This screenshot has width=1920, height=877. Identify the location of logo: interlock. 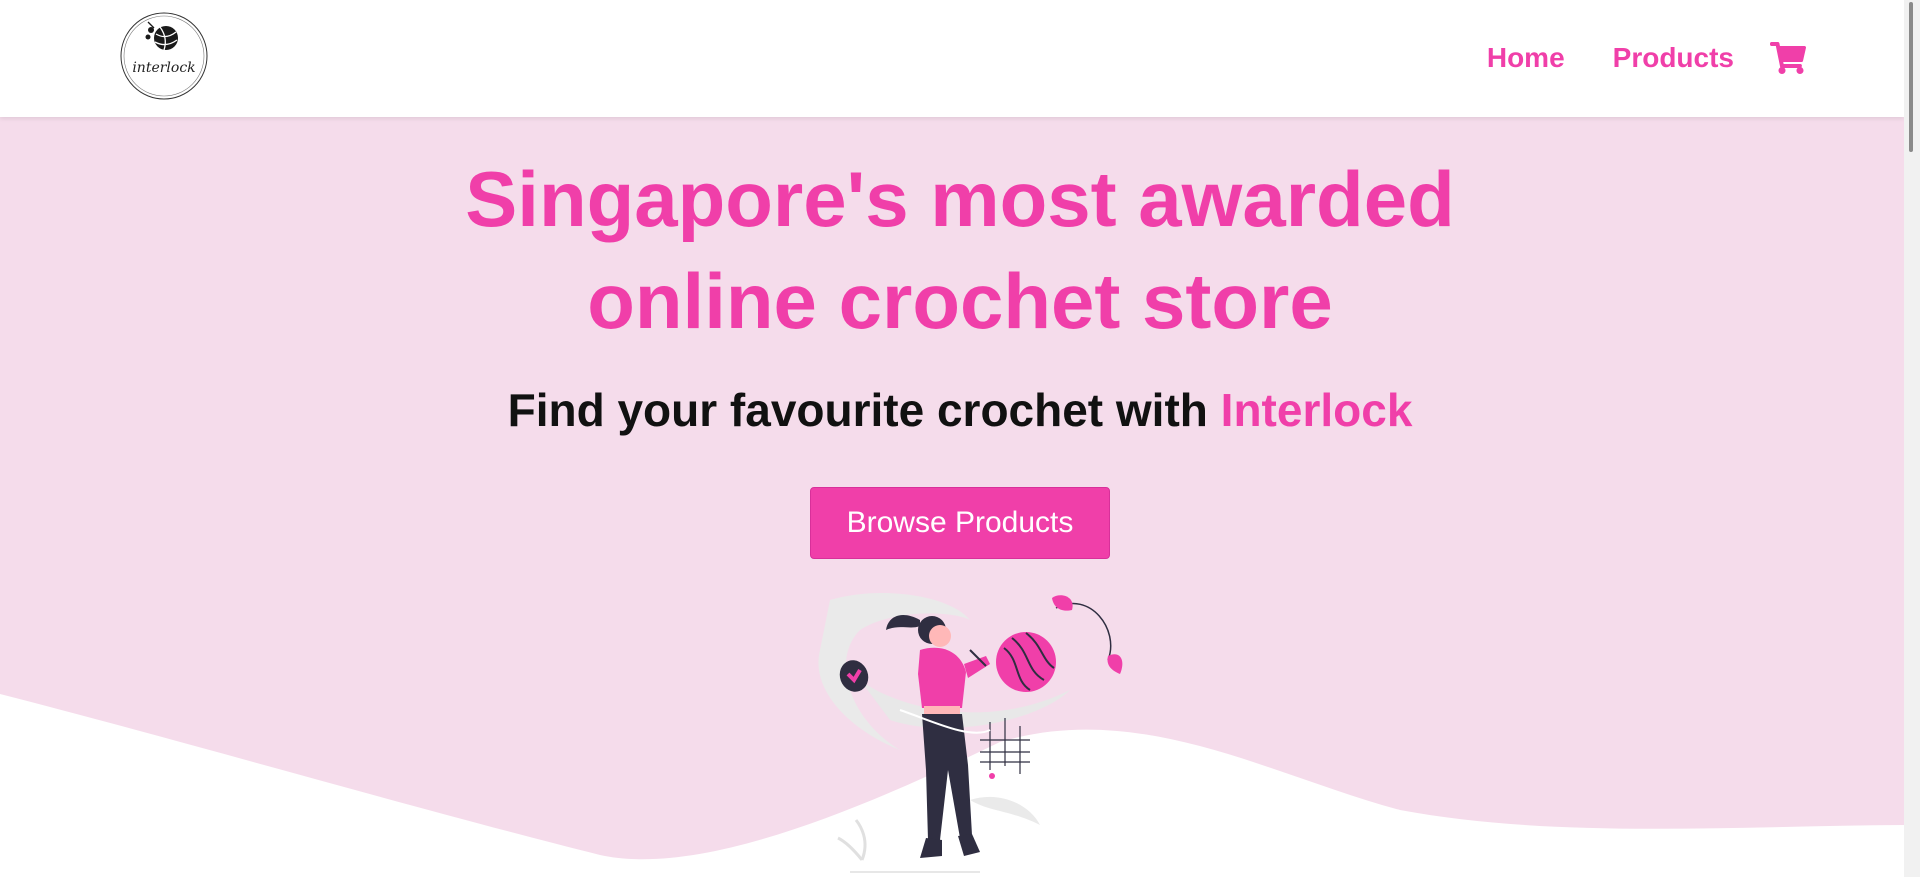
(164, 56).